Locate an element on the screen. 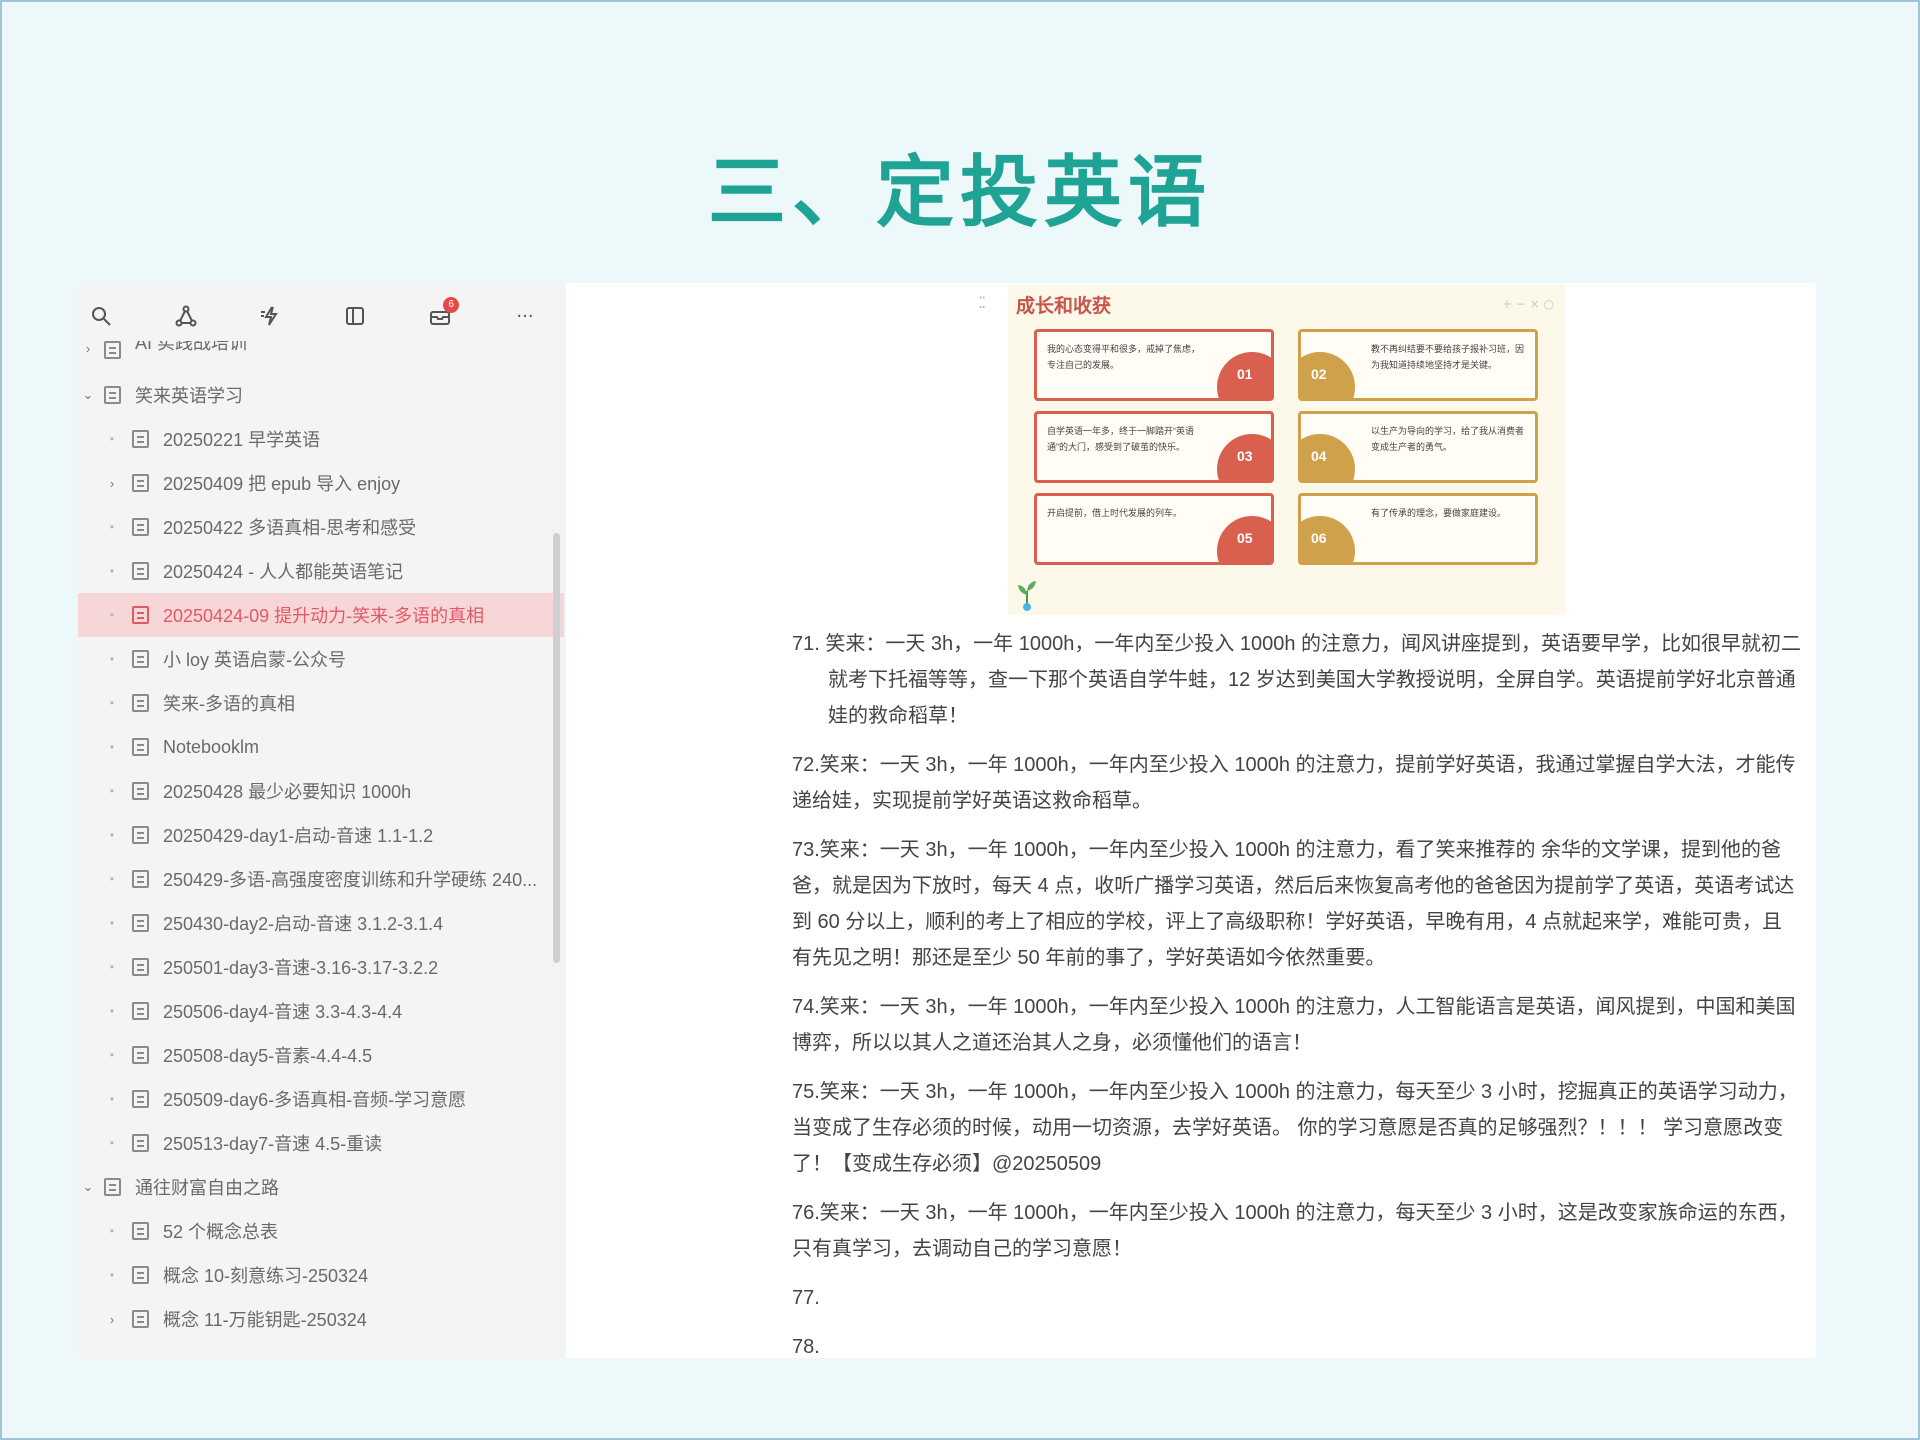  tree-item-label: 20250428 最少必要知识 1000h is located at coordinates (287, 792).